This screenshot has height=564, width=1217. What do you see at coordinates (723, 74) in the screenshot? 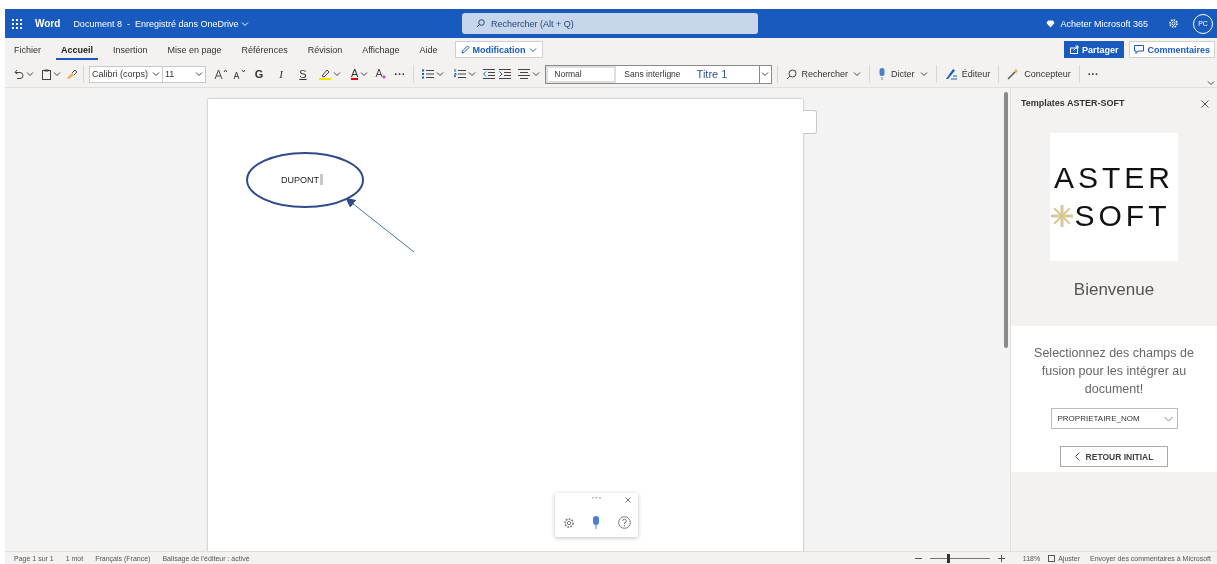
I see `style-option: Titre 1` at bounding box center [723, 74].